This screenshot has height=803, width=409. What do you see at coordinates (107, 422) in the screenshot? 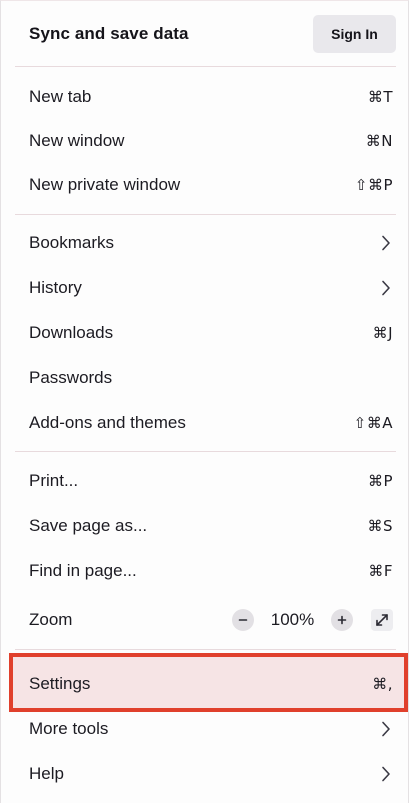
I see `menu-item-label: Add-ons and themes` at bounding box center [107, 422].